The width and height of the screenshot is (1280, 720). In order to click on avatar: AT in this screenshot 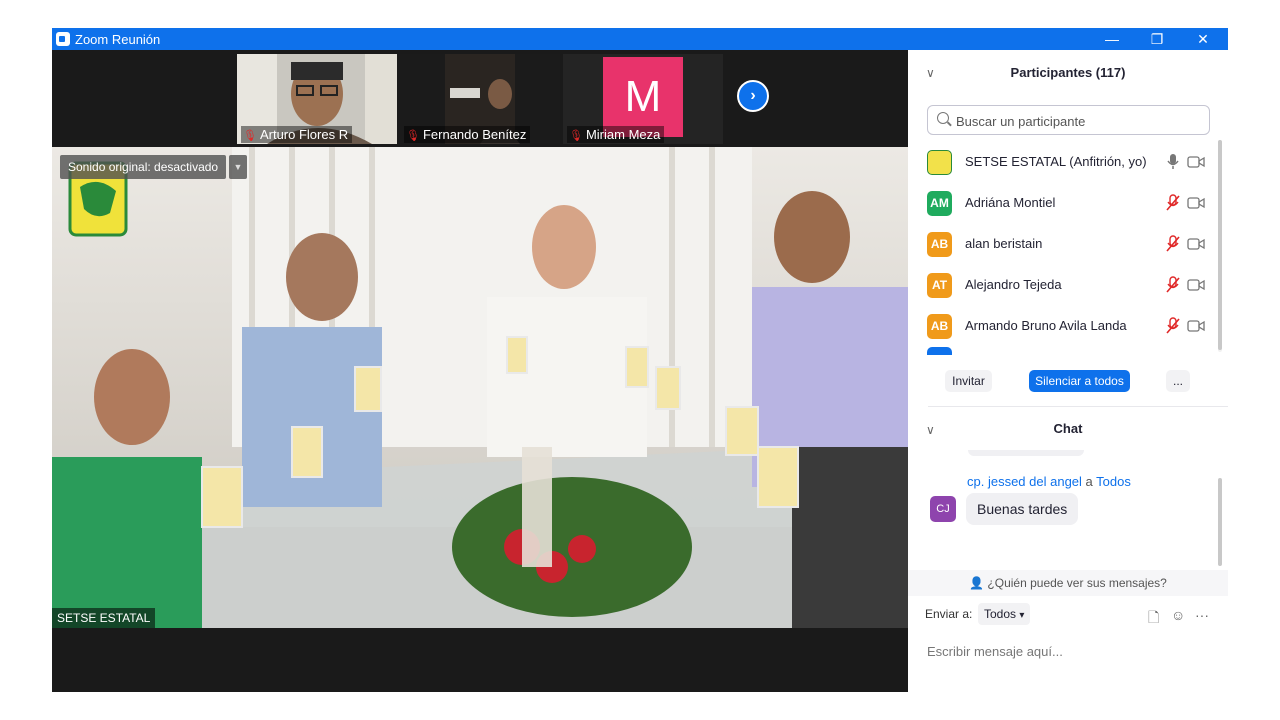, I will do `click(939, 285)`.